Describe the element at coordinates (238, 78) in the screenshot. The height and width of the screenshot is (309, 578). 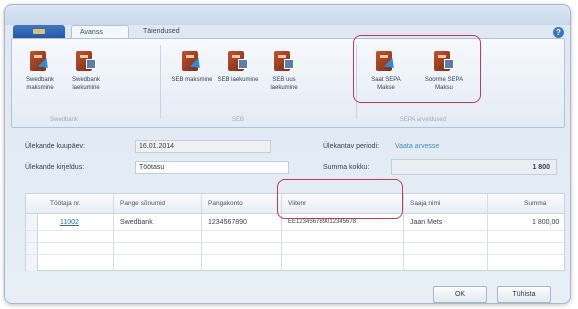
I see `seb-receive-button: SEB laekumine` at that location.